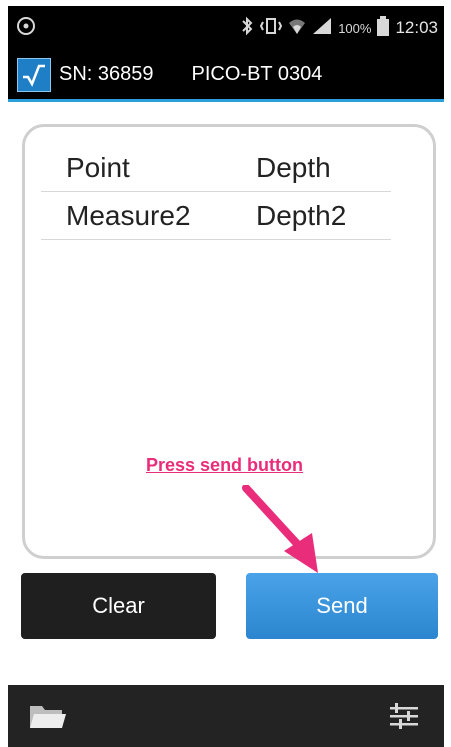 The width and height of the screenshot is (451, 747). I want to click on annotation-arrow, so click(285, 534).